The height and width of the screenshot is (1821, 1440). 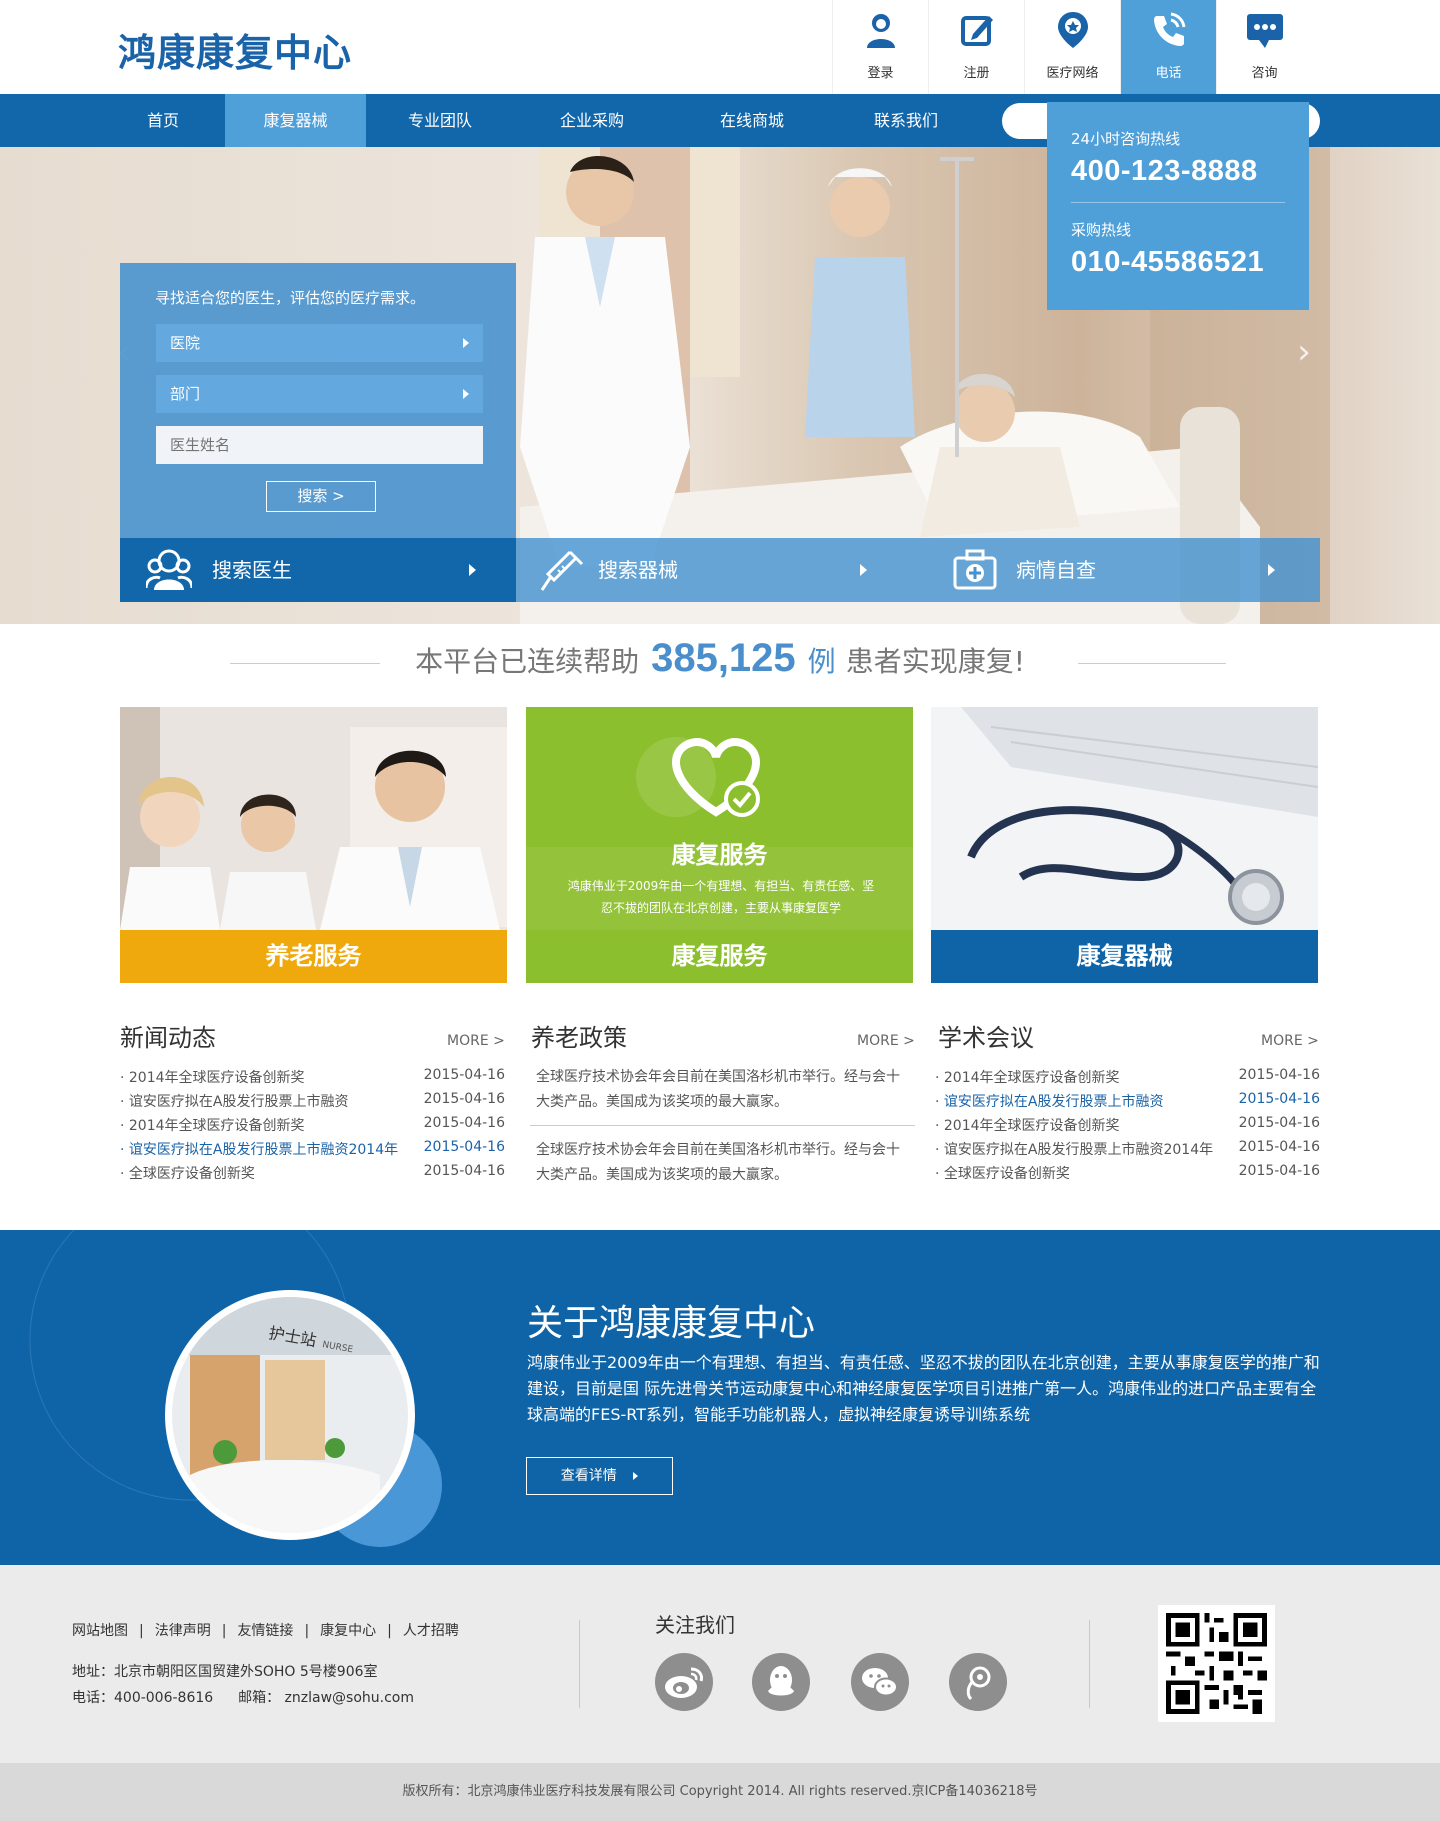 I want to click on search-equipment-label: 搜索器械, so click(x=638, y=570).